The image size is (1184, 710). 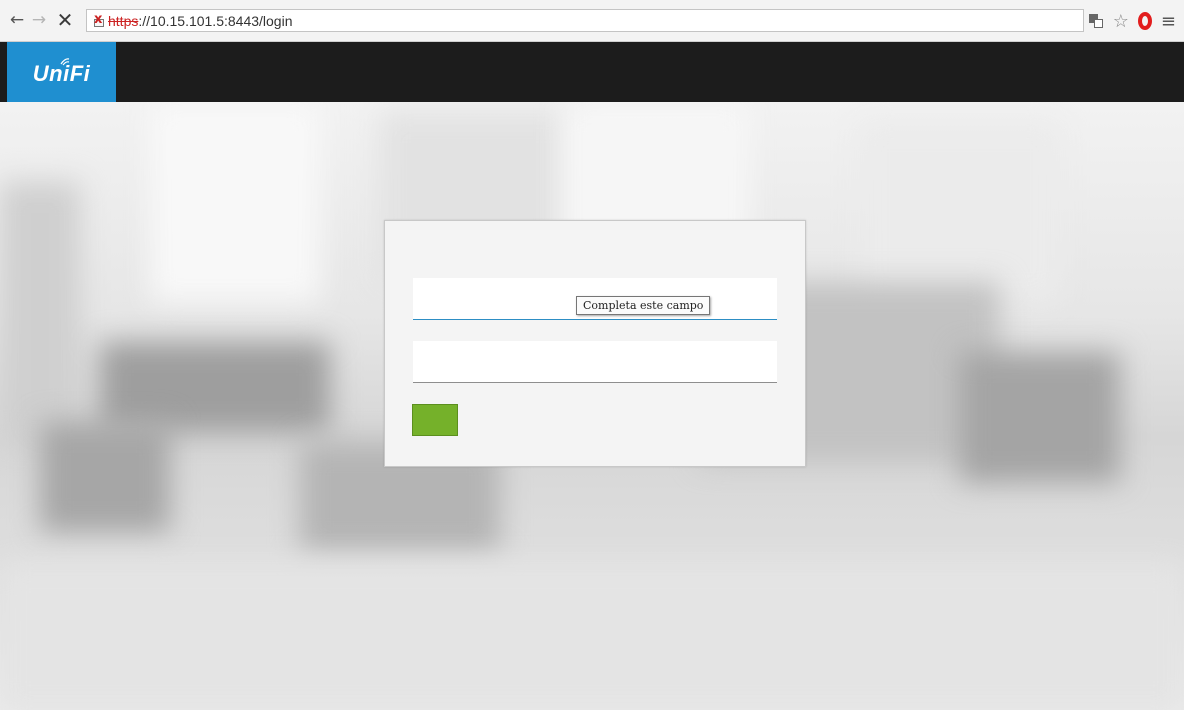 What do you see at coordinates (595, 362) in the screenshot?
I see `password-input` at bounding box center [595, 362].